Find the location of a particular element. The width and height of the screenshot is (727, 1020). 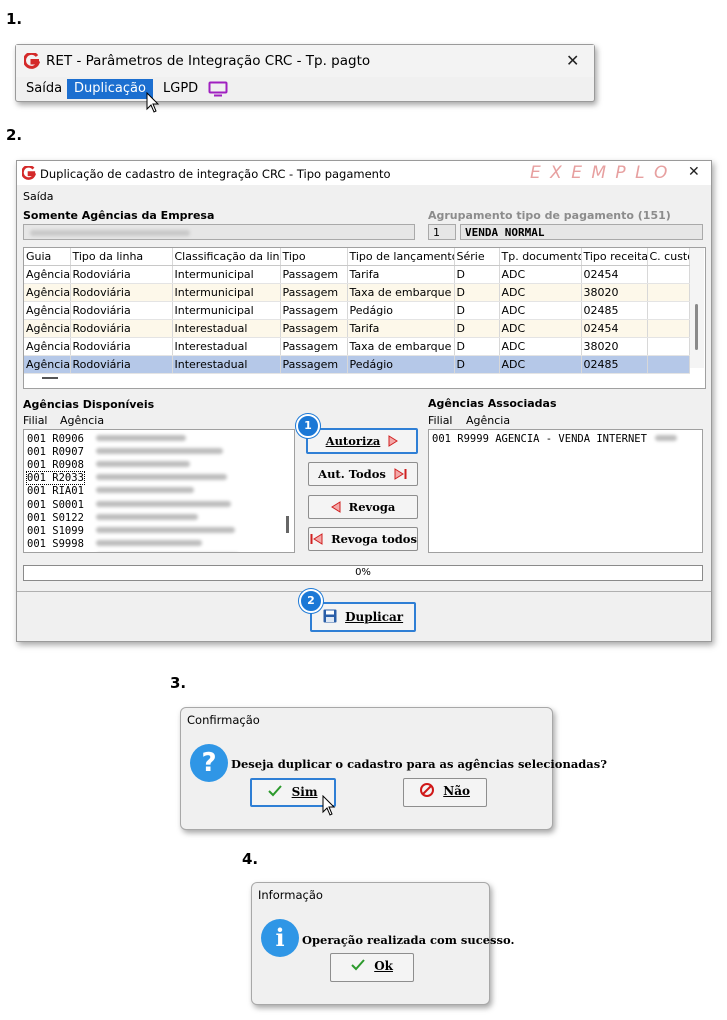

no-label: Não is located at coordinates (456, 791).